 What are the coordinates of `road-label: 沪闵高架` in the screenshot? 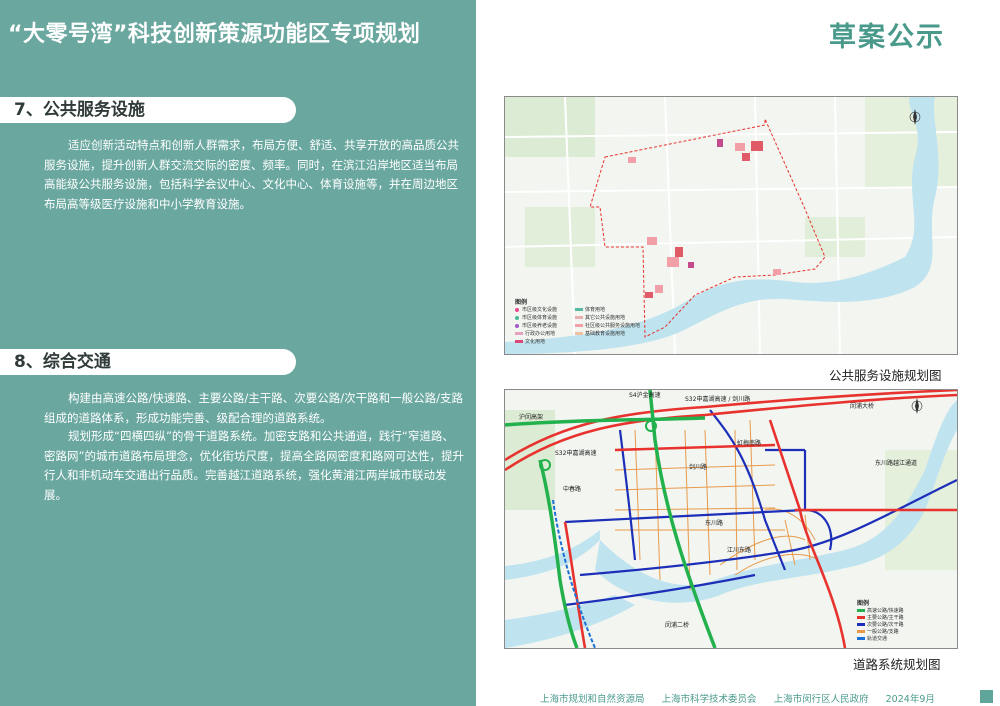 It's located at (531, 417).